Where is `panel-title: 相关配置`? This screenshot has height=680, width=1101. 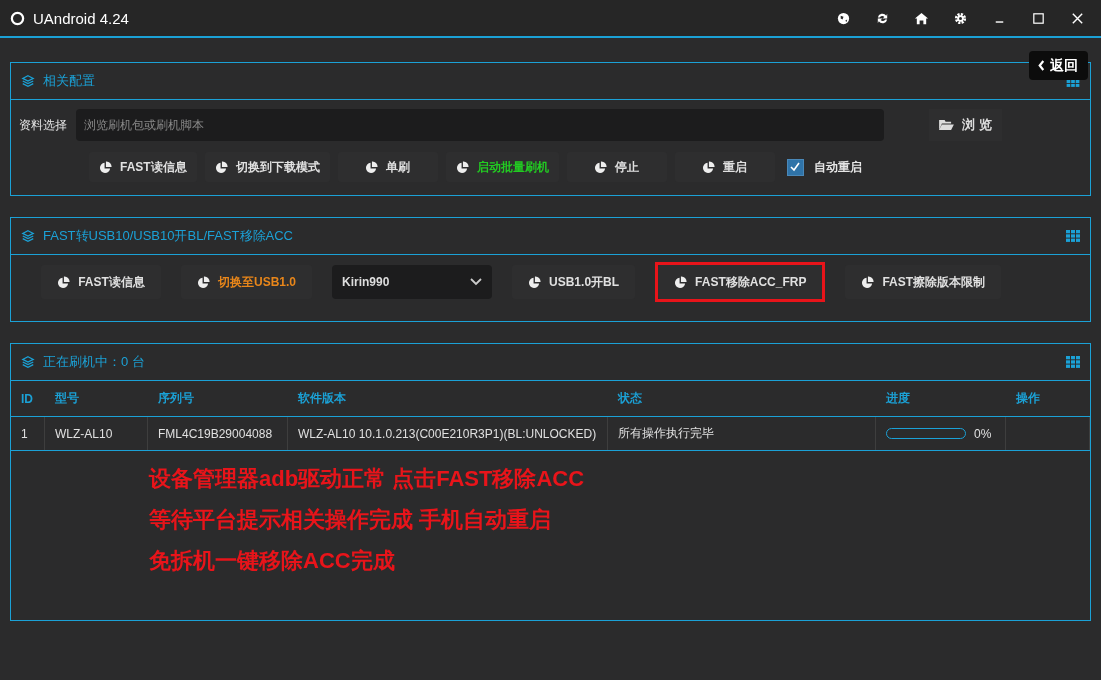 panel-title: 相关配置 is located at coordinates (69, 81).